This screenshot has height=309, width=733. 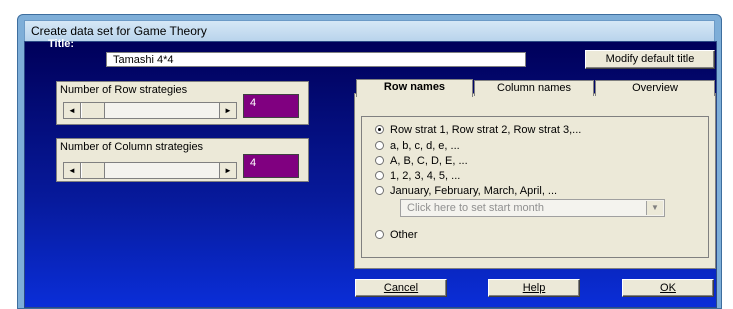 What do you see at coordinates (379, 129) in the screenshot?
I see `radio-selected-icon` at bounding box center [379, 129].